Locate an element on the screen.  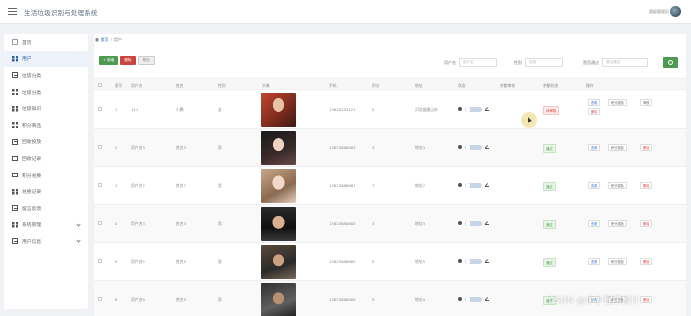
toolbar: + 新增 删除 导出 is located at coordinates (127, 60).